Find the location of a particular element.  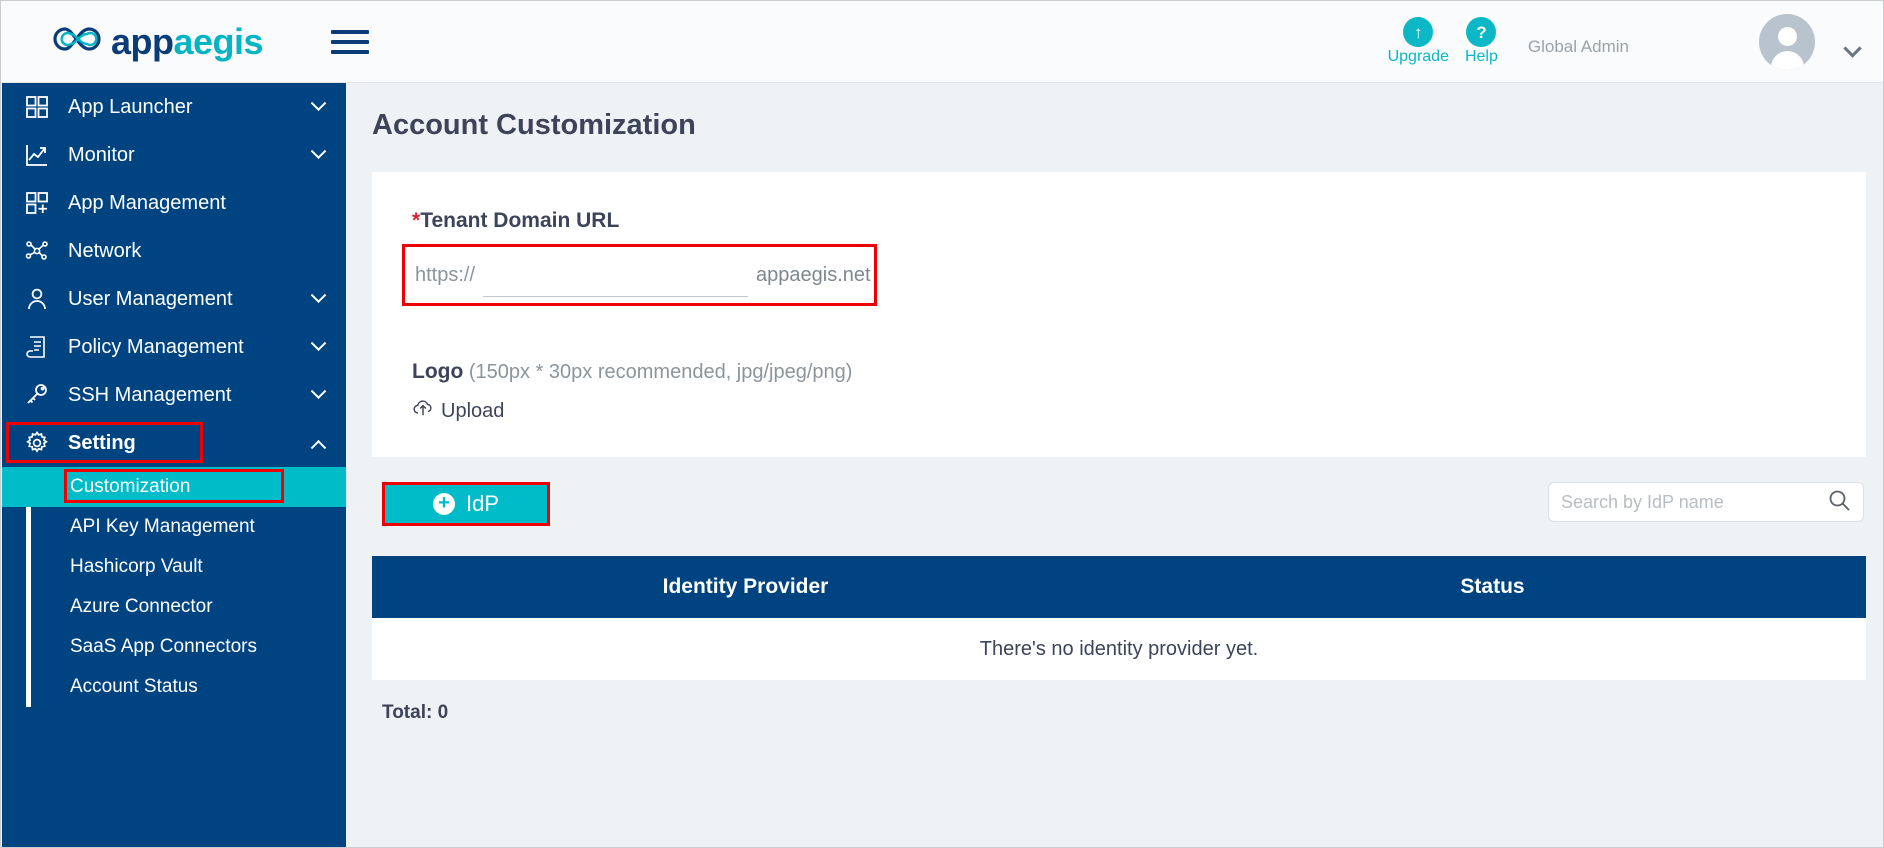

upload-label: Upload is located at coordinates (473, 410).